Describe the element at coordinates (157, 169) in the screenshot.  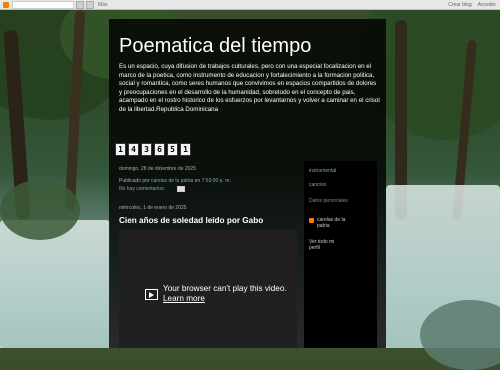
I see `post-date-header: domingo, 28 de diciembre de 2025` at that location.